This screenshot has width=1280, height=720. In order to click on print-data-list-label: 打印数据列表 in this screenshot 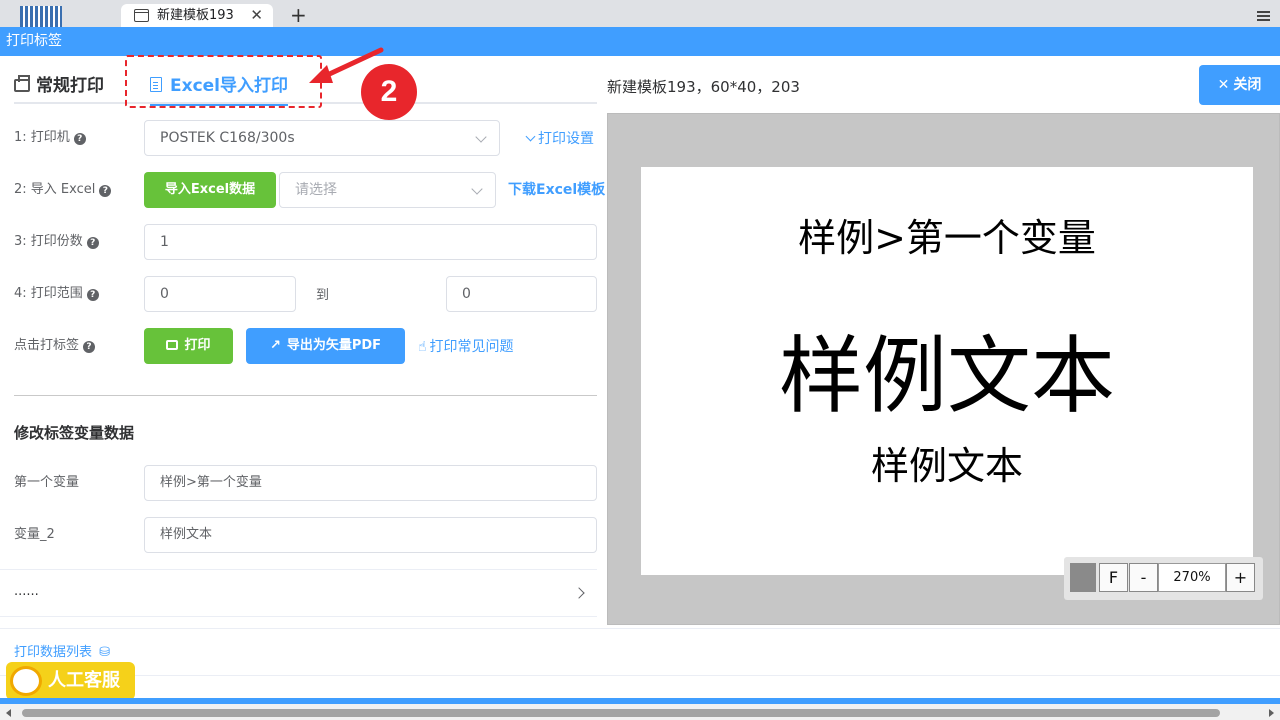, I will do `click(53, 652)`.